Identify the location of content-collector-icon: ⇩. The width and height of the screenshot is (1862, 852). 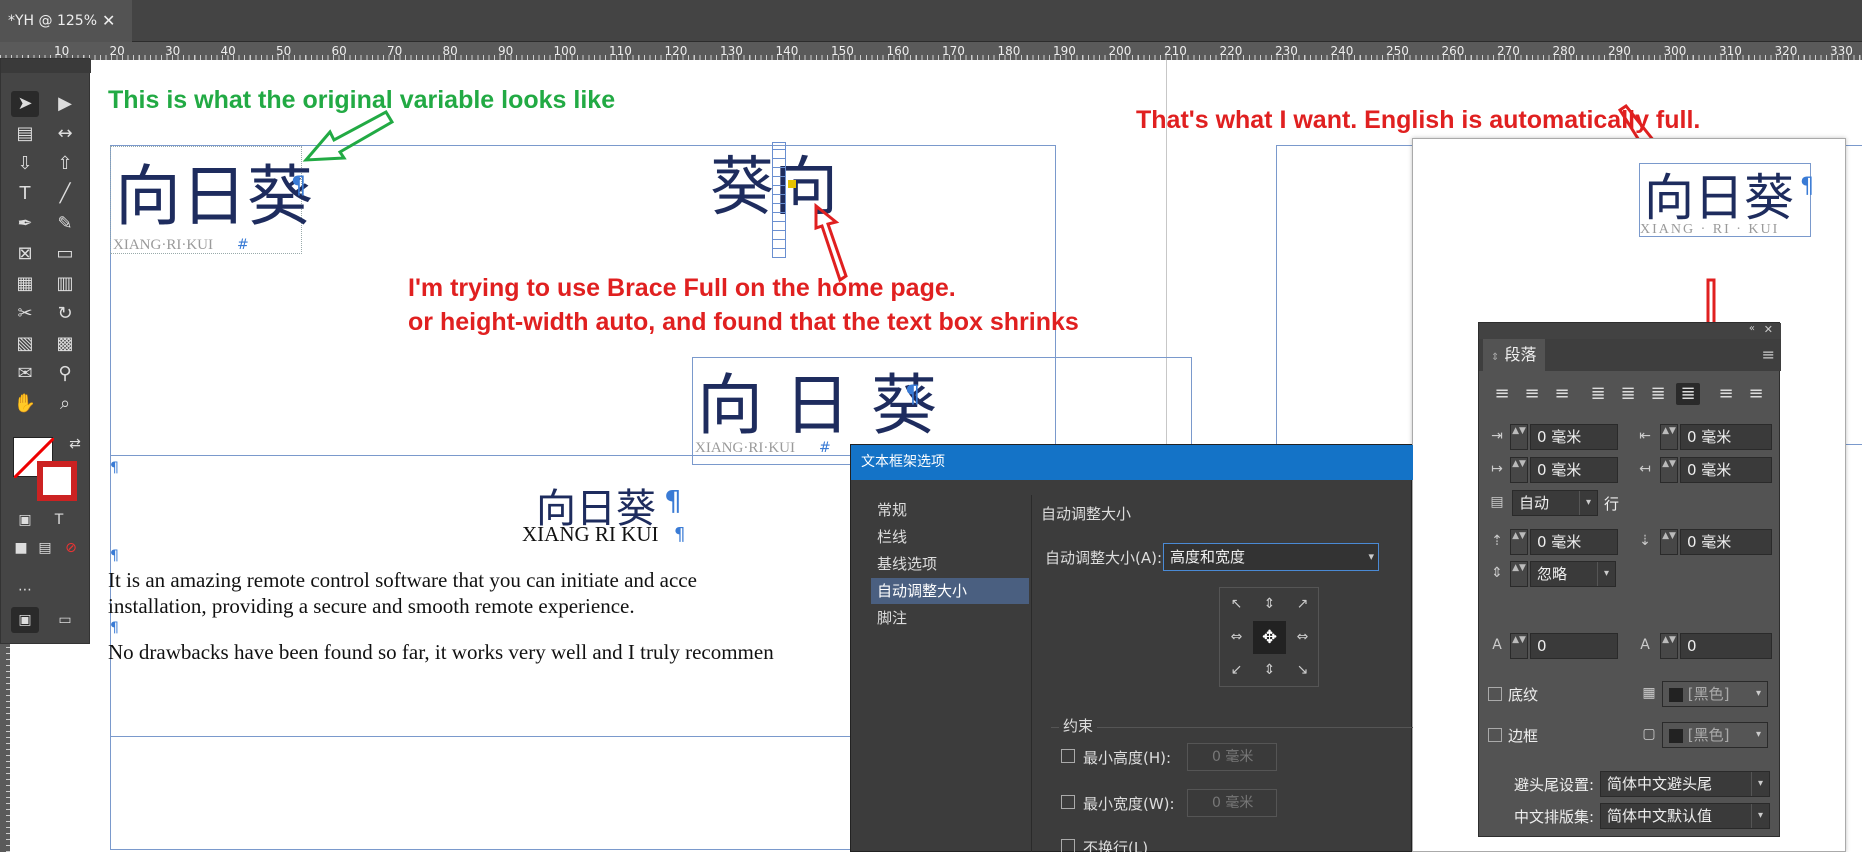
(25, 164).